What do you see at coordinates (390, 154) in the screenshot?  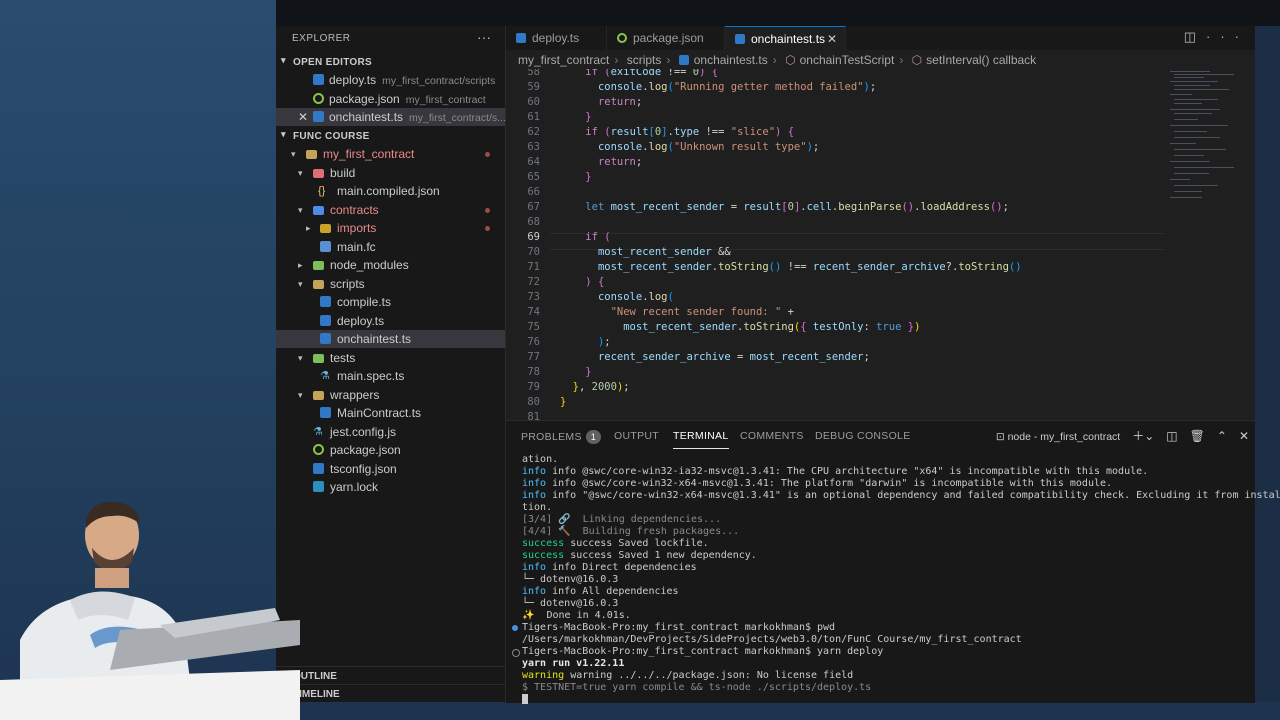 I see `tree-folder: ▾ my_first_contract` at bounding box center [390, 154].